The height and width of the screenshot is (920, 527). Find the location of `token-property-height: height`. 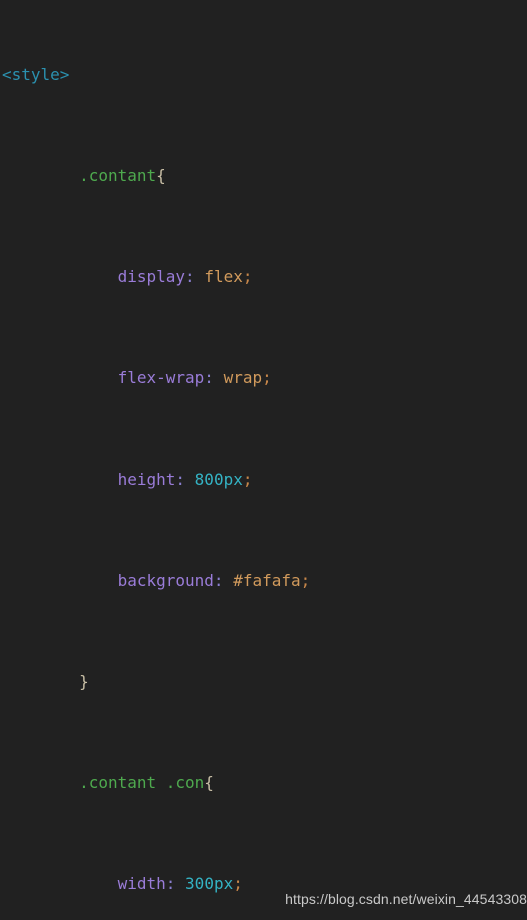

token-property-height: height is located at coordinates (146, 479).